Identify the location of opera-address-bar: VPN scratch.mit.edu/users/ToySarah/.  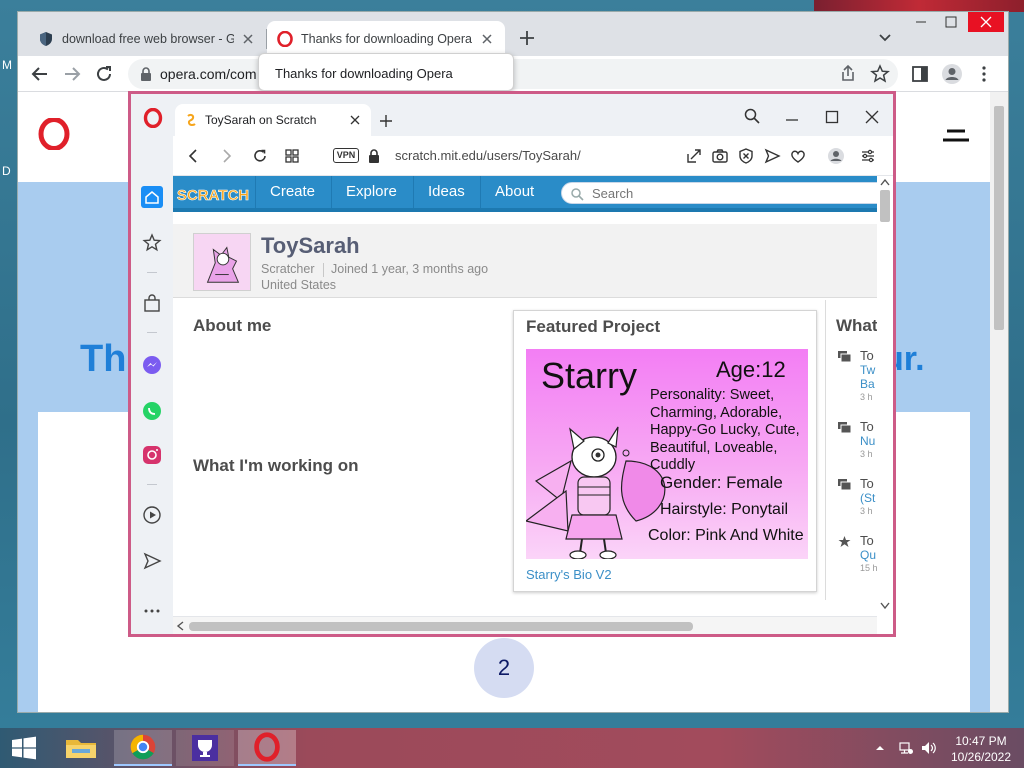
(533, 156).